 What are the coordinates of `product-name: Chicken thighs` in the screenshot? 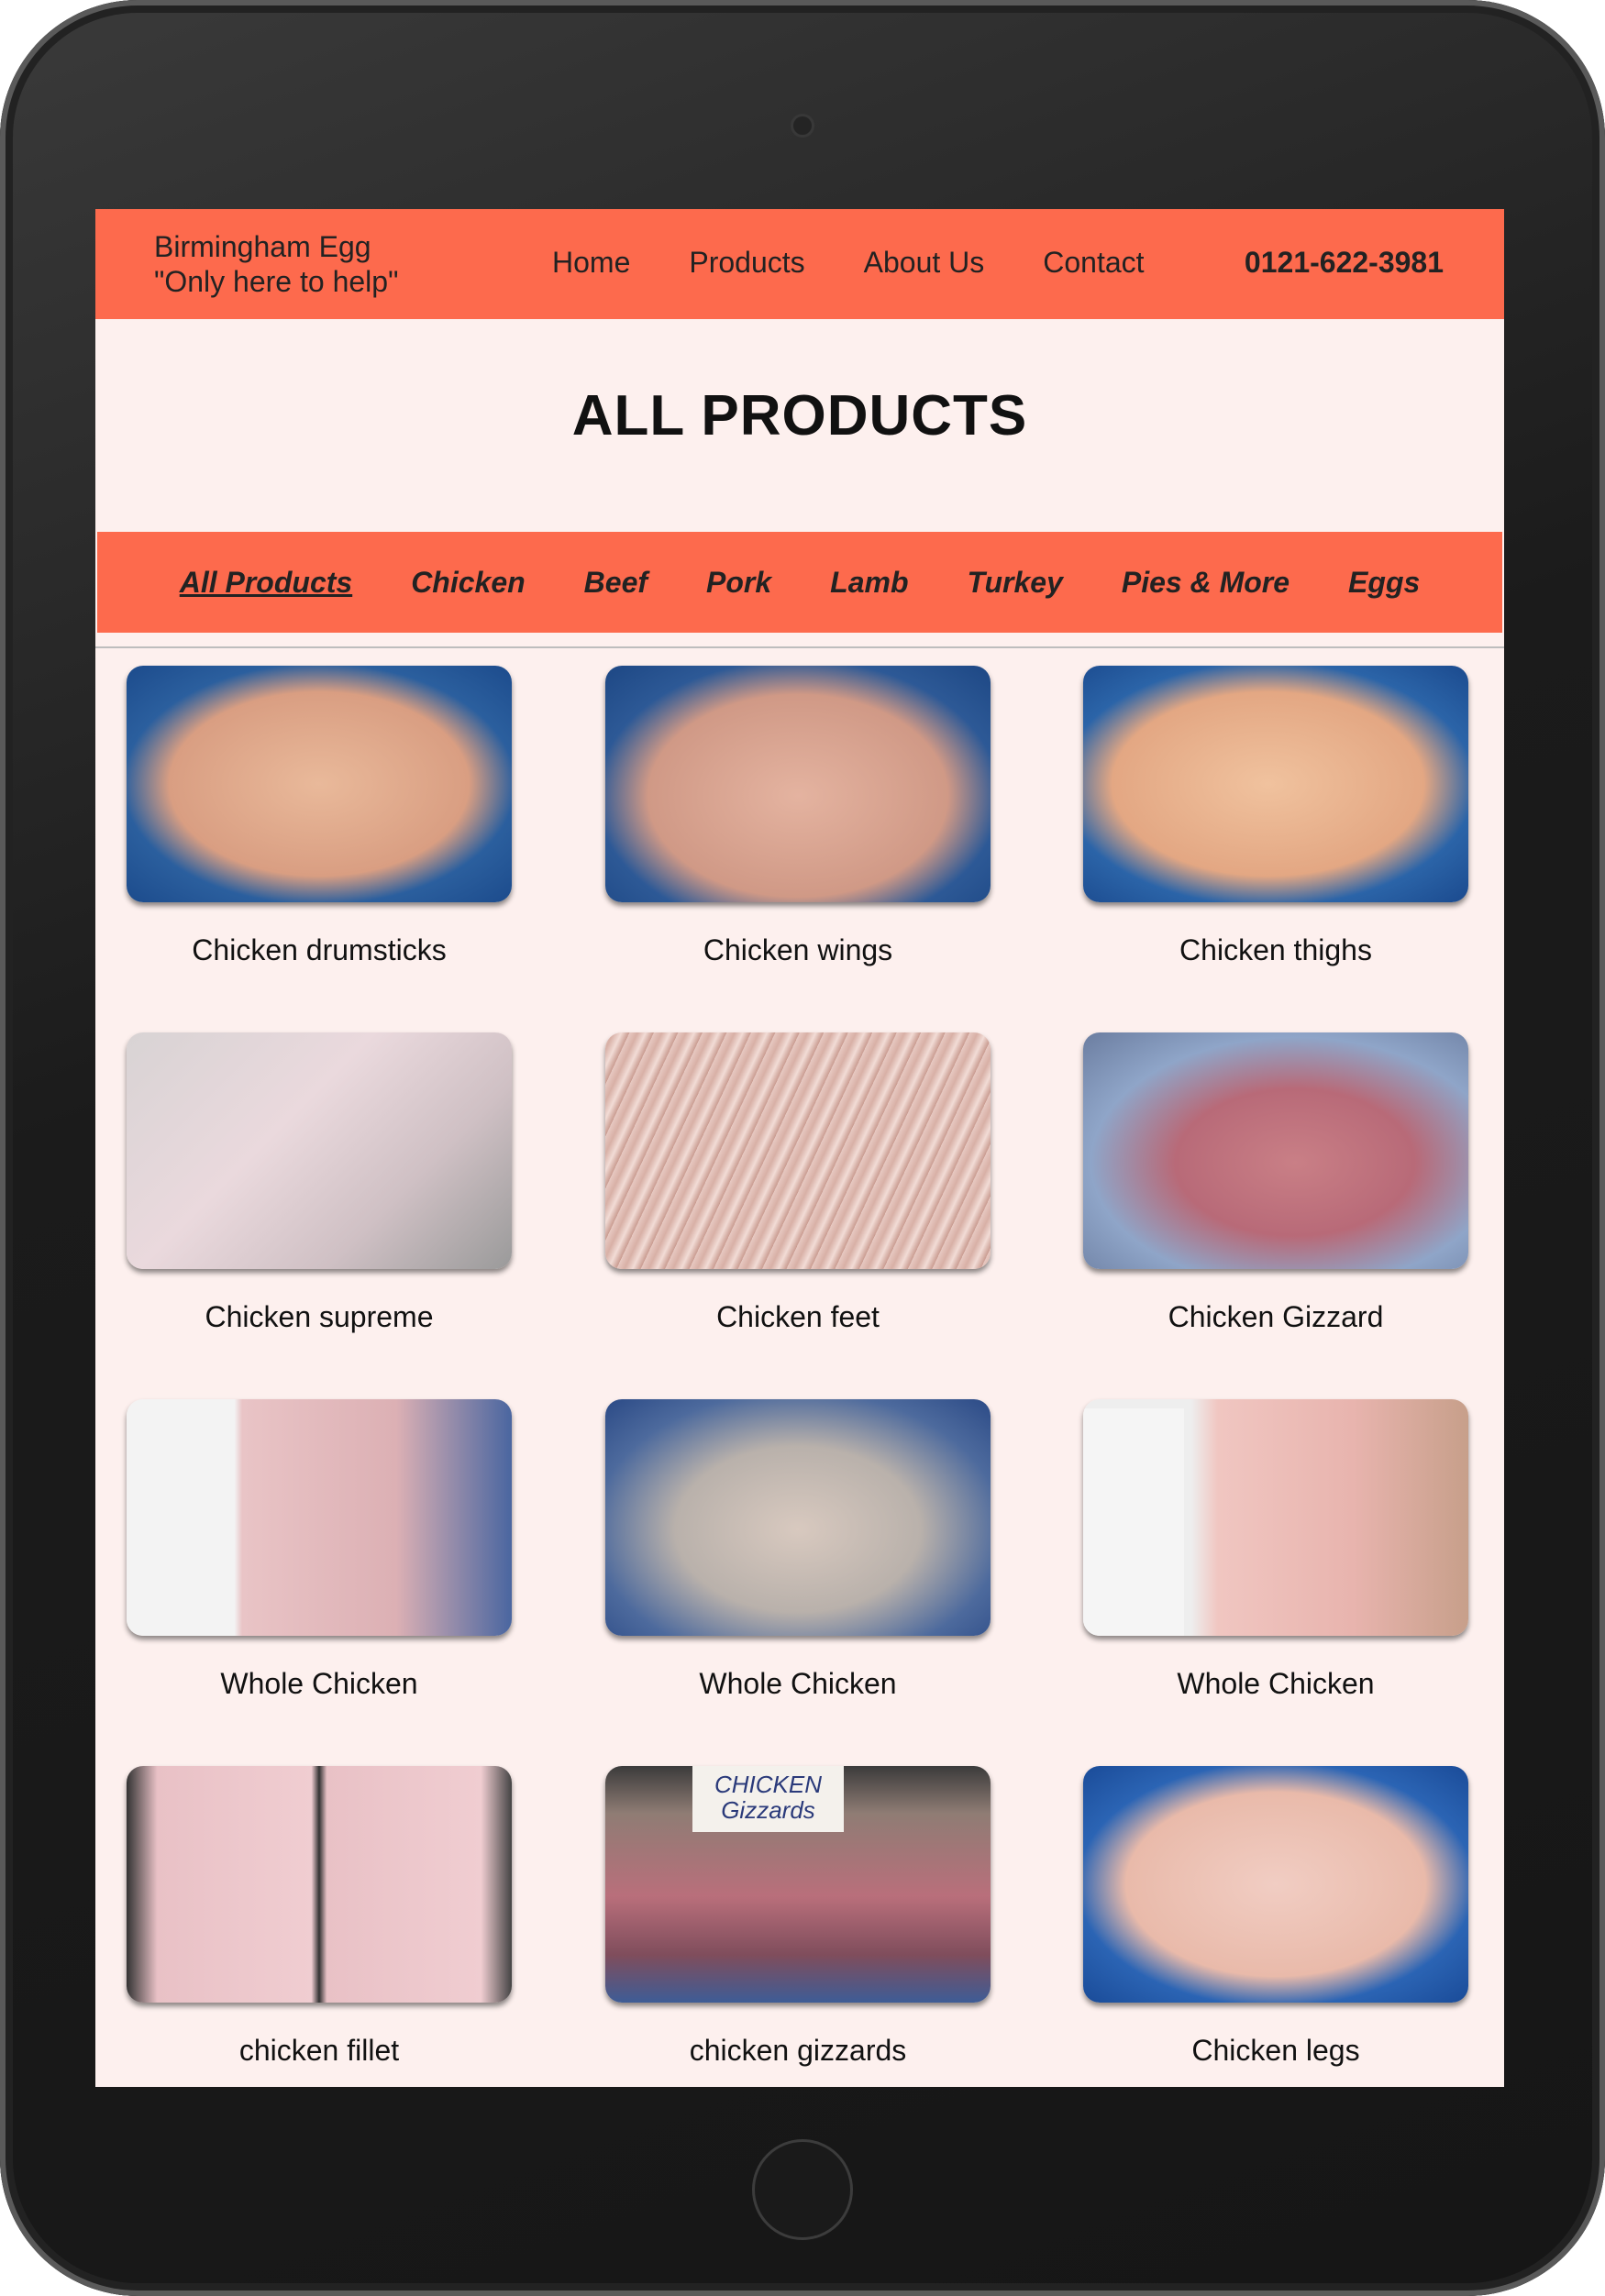 It's located at (1275, 950).